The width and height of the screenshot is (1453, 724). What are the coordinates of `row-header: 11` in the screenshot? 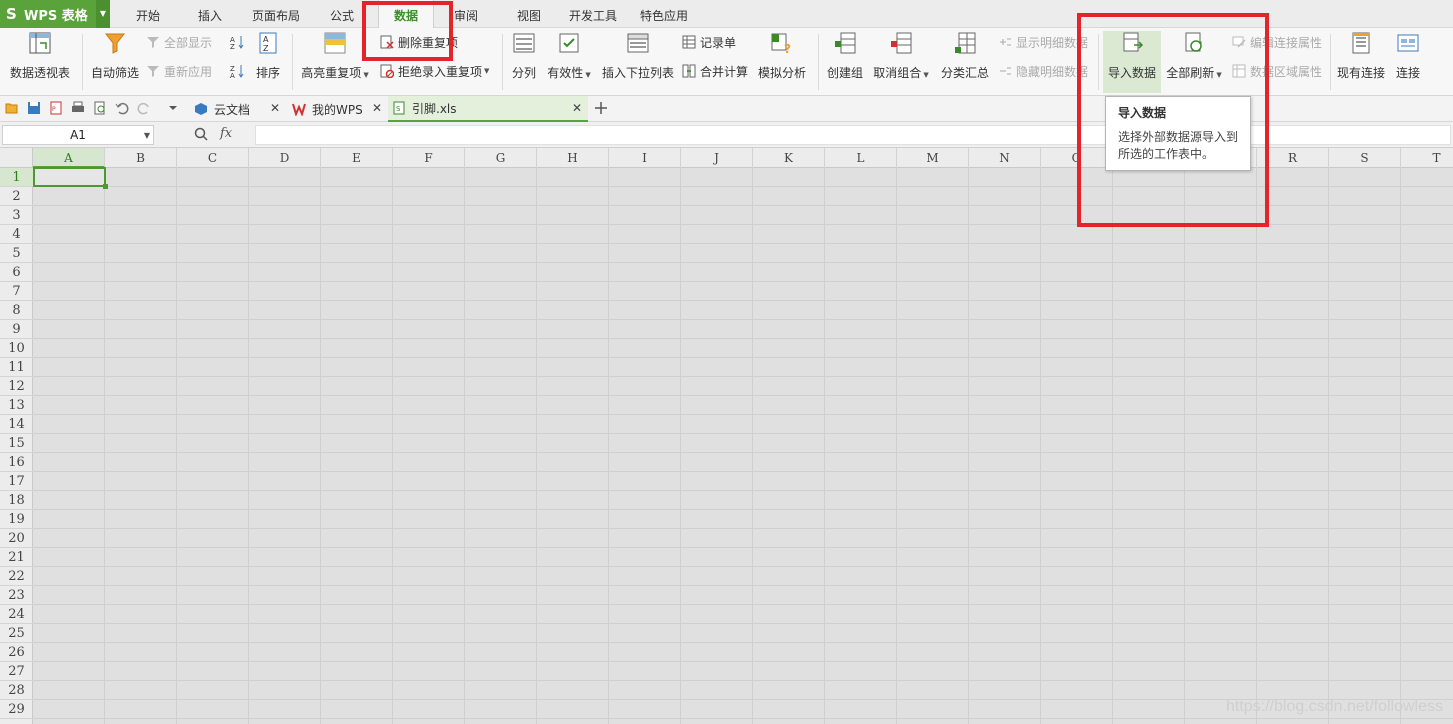 It's located at (16, 367).